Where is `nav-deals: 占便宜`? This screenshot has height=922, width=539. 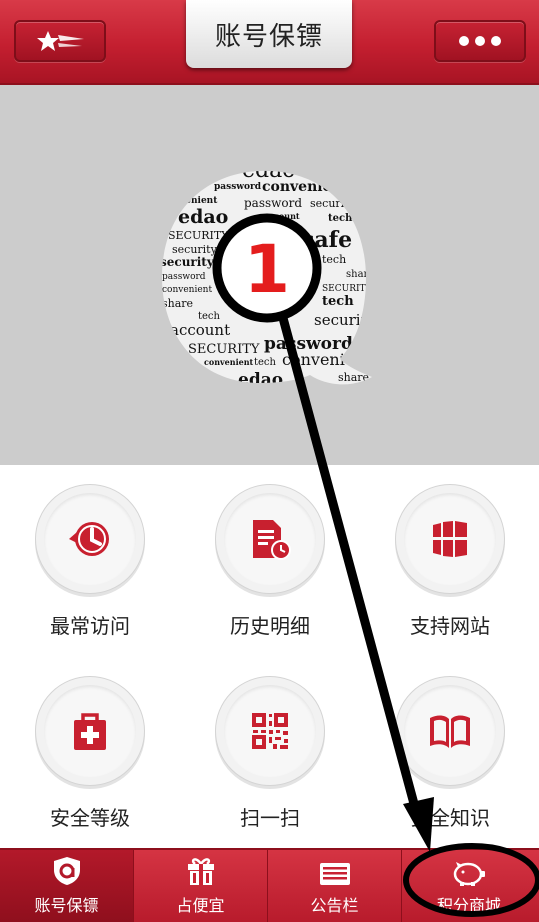
nav-deals: 占便宜 is located at coordinates (201, 886).